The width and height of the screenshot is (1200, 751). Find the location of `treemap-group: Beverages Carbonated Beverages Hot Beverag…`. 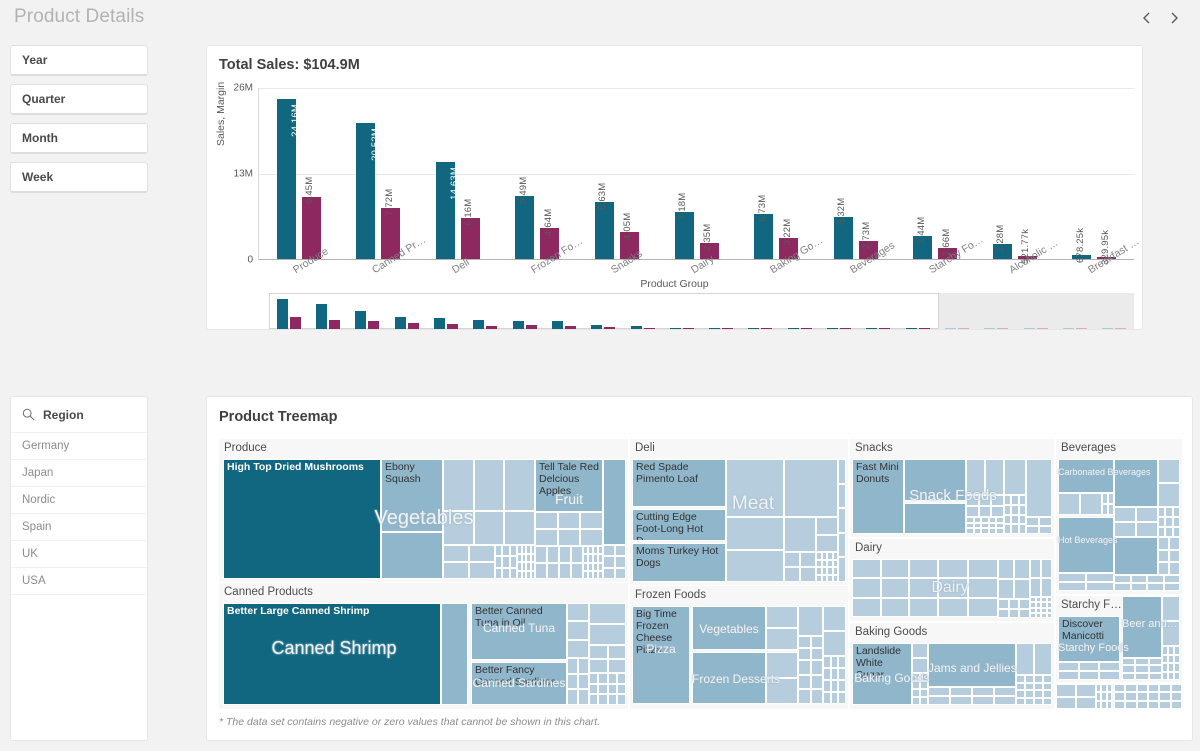

treemap-group: Beverages Carbonated Beverages Hot Beverag… is located at coordinates (1119, 516).